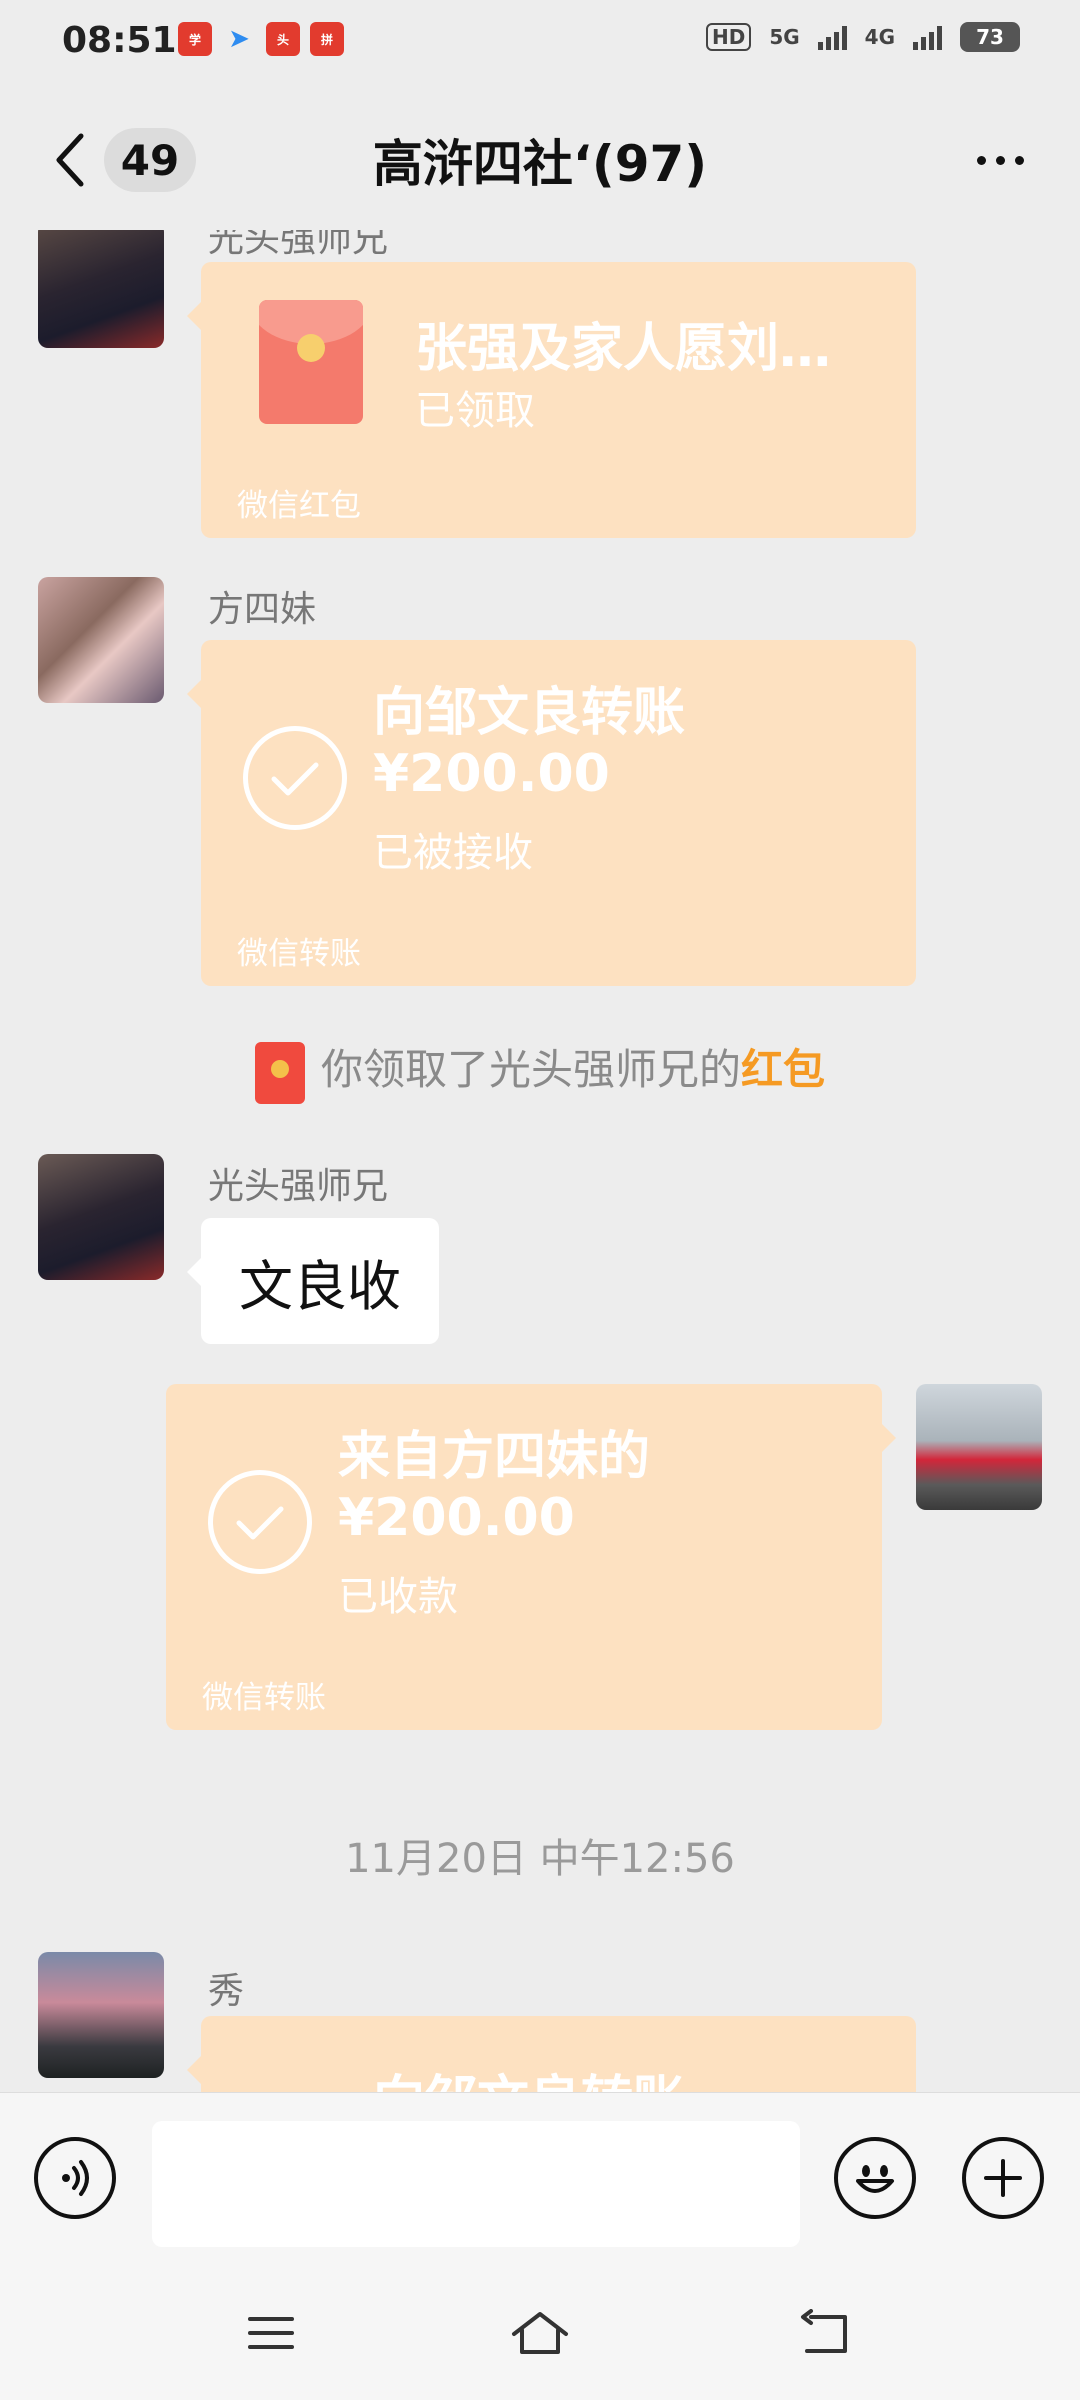  What do you see at coordinates (398, 1597) in the screenshot?
I see `transfer-status: 已收款` at bounding box center [398, 1597].